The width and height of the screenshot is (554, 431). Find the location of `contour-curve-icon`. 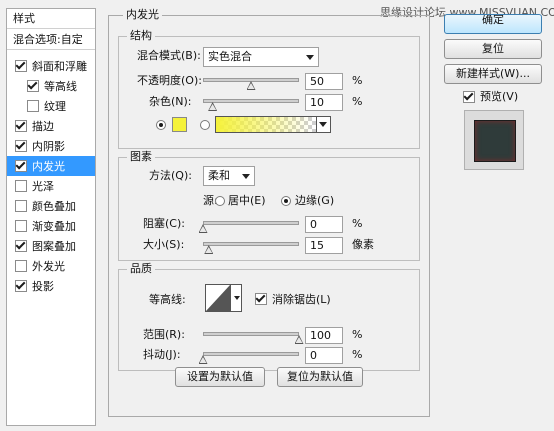

contour-curve-icon is located at coordinates (218, 298).